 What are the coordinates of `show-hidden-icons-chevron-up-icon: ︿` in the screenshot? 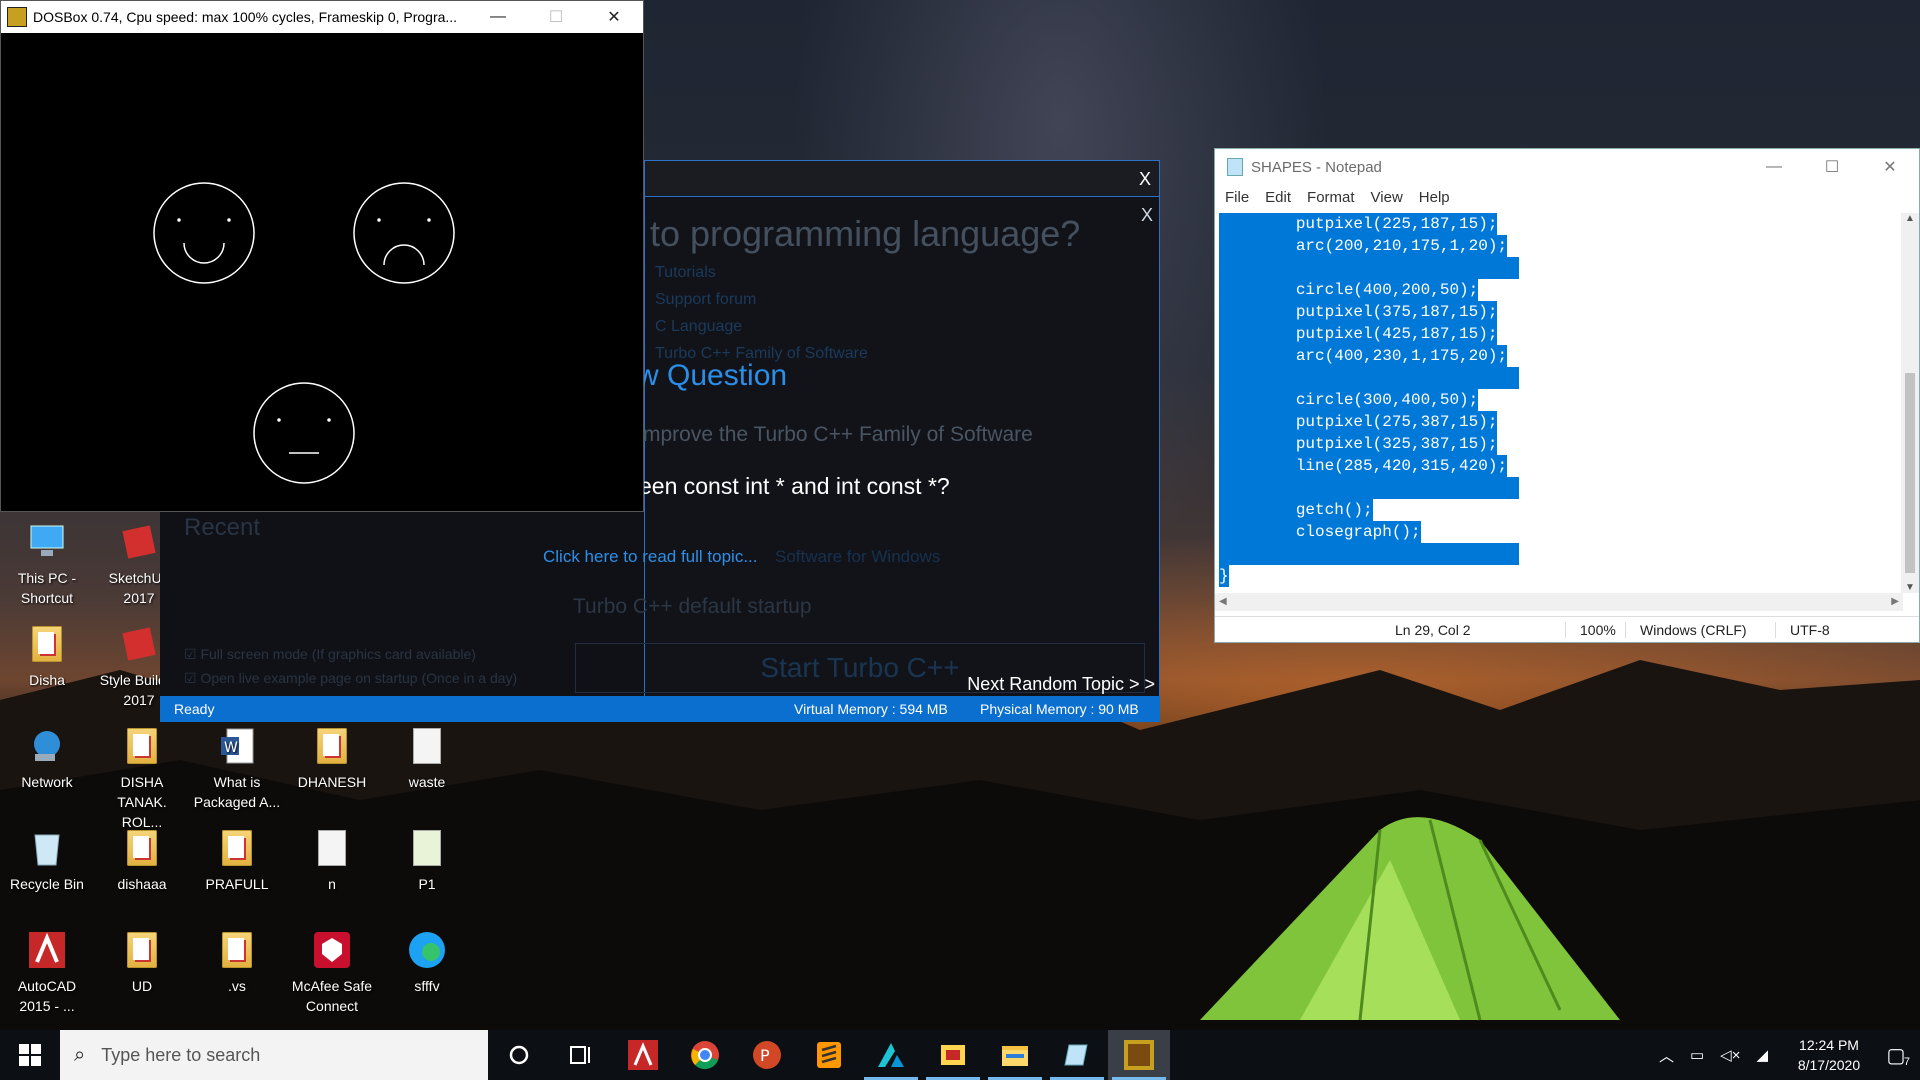 It's located at (1666, 1055).